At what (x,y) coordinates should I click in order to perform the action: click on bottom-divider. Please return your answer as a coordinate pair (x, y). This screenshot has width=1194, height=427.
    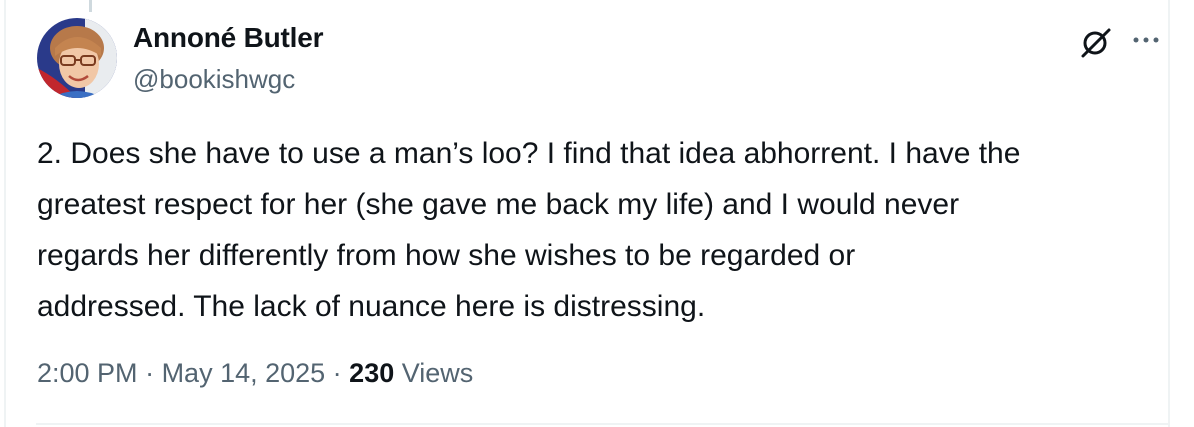
    Looking at the image, I should click on (602, 424).